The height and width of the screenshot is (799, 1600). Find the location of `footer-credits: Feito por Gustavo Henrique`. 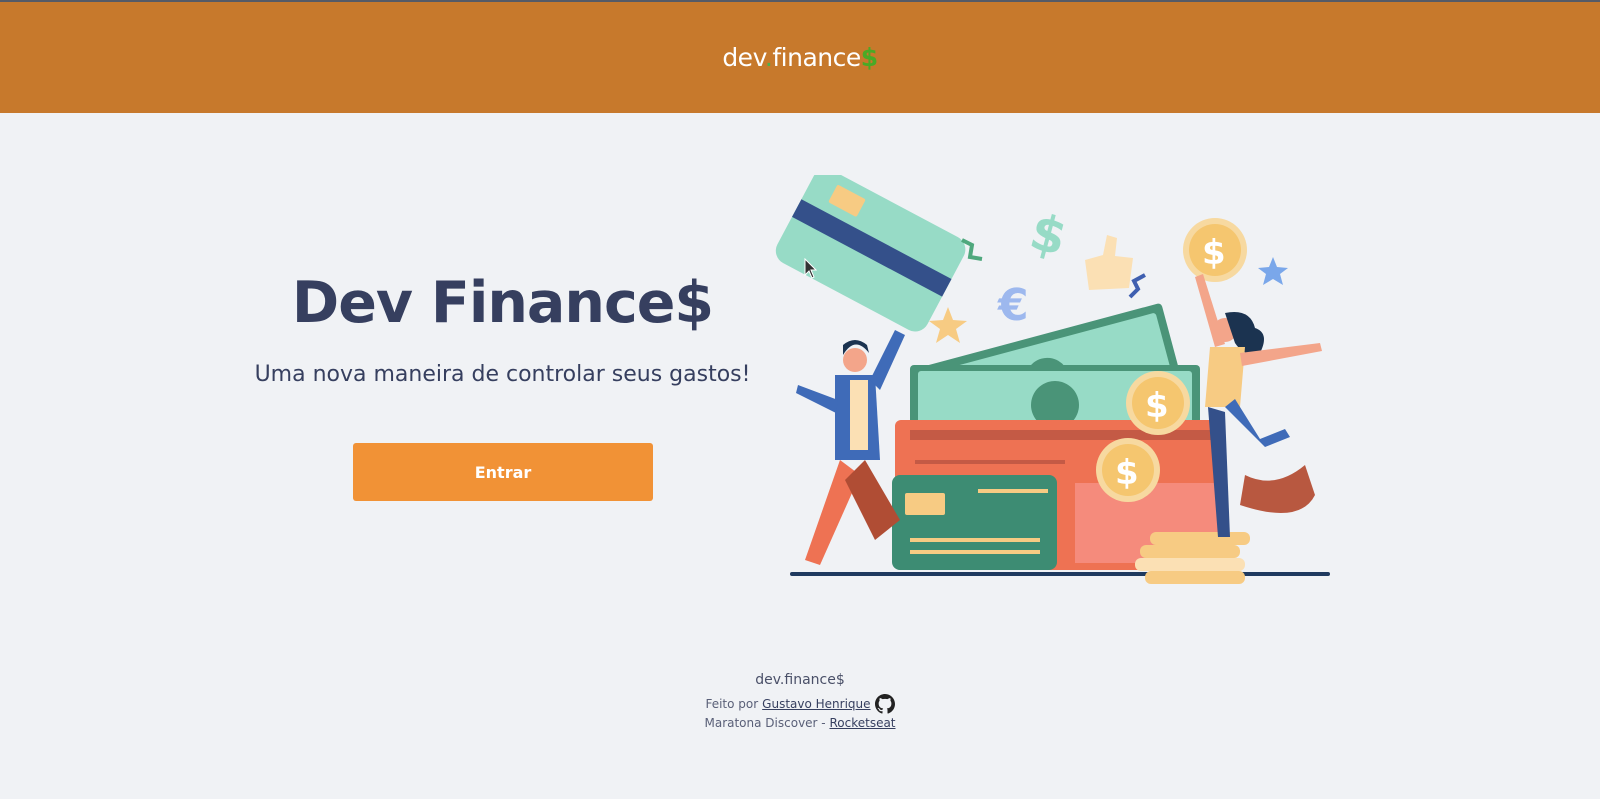

footer-credits: Feito por Gustavo Henrique is located at coordinates (800, 704).